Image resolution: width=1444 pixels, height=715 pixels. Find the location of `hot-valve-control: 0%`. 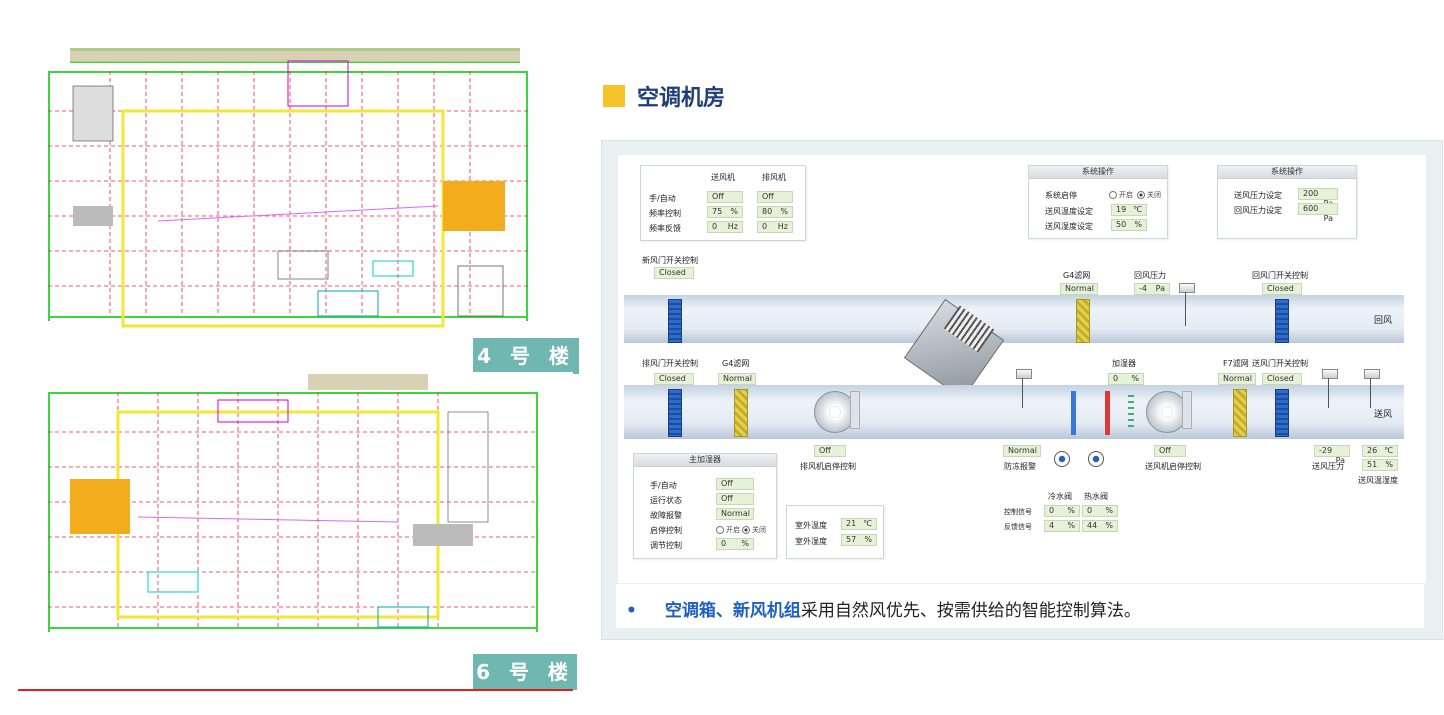

hot-valve-control: 0% is located at coordinates (1100, 511).